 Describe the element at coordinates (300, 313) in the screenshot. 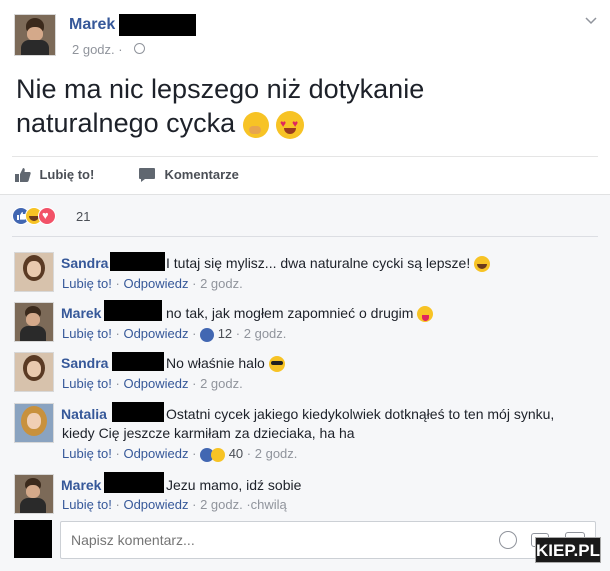

I see `comment-text: no tak, jak mogłem zapomnieć o drugim` at that location.